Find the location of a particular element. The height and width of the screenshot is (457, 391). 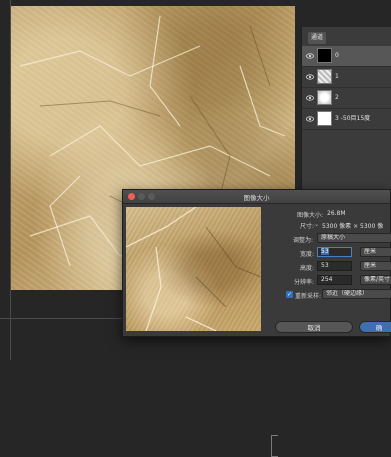

tab-channels: 通道 is located at coordinates (317, 38).